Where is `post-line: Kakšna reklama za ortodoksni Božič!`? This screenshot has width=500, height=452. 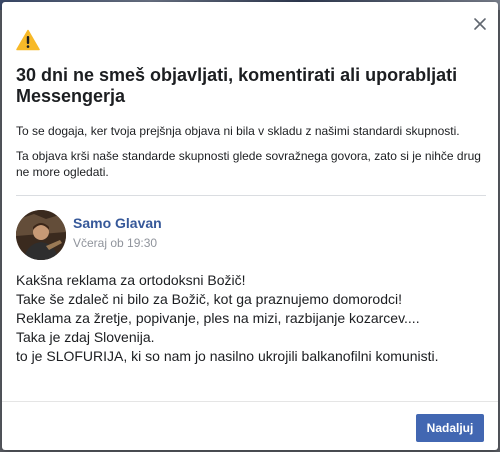 post-line: Kakšna reklama za ortodoksni Božič! is located at coordinates (131, 280).